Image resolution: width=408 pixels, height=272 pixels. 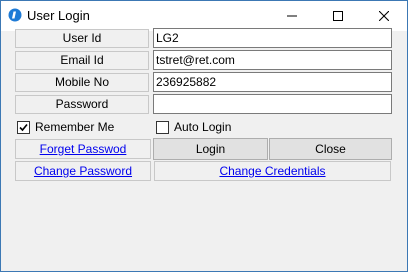 I want to click on email-label: Email Id, so click(x=82, y=60).